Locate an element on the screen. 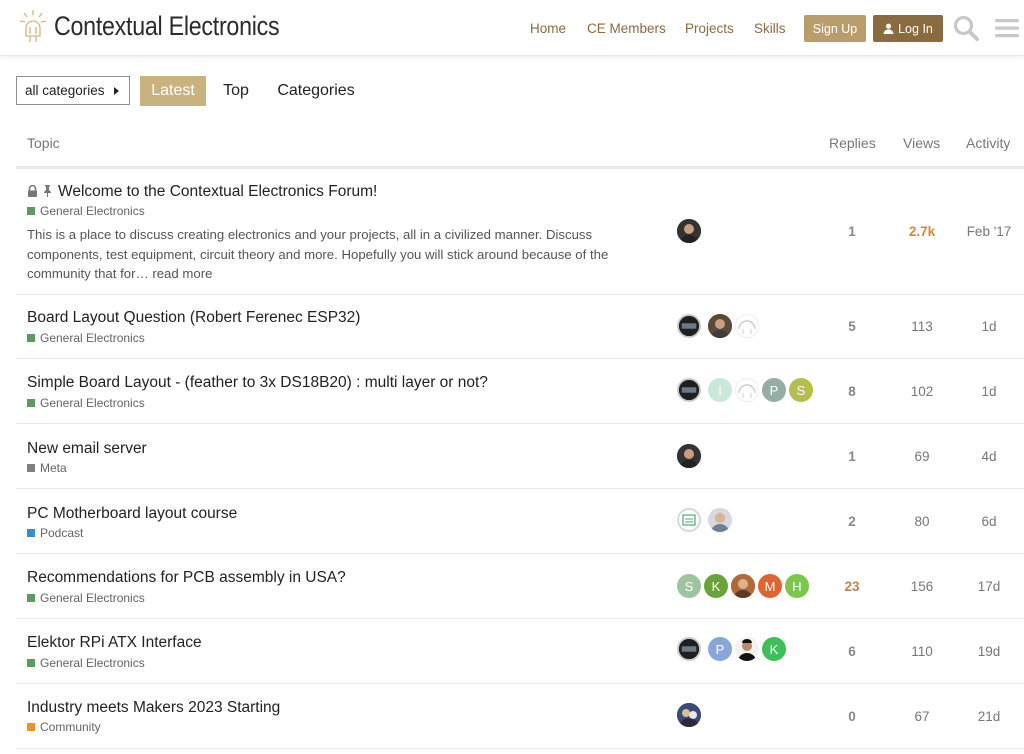 The width and height of the screenshot is (1024, 754). nav-projects: Projects is located at coordinates (709, 28).